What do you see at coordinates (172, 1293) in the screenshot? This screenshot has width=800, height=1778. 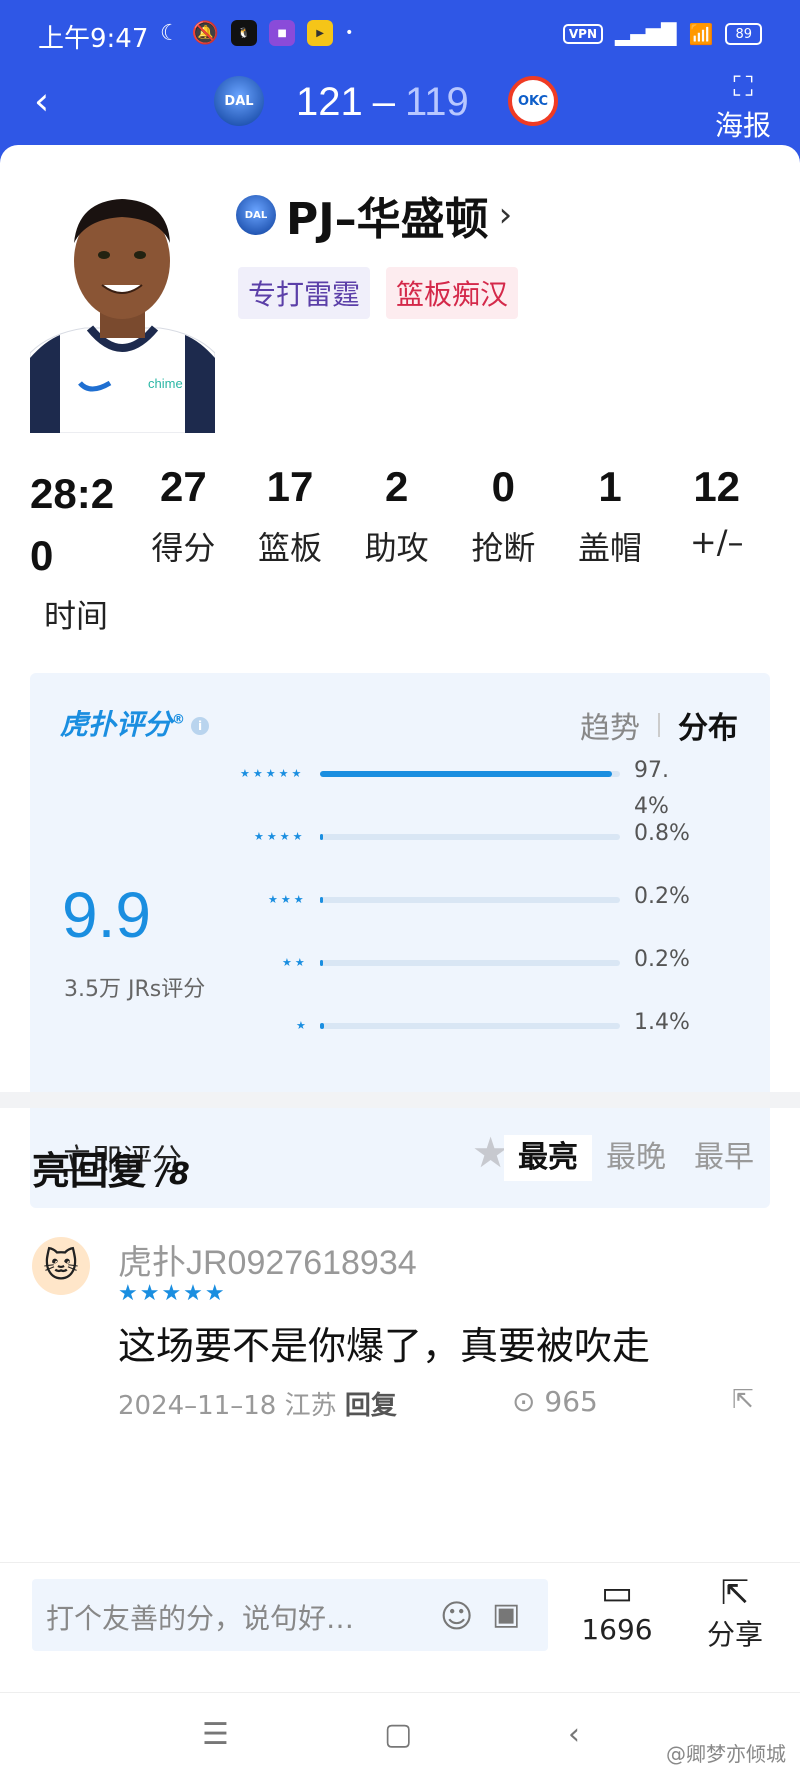 I see `comment-rating-stars: ★★★★★` at bounding box center [172, 1293].